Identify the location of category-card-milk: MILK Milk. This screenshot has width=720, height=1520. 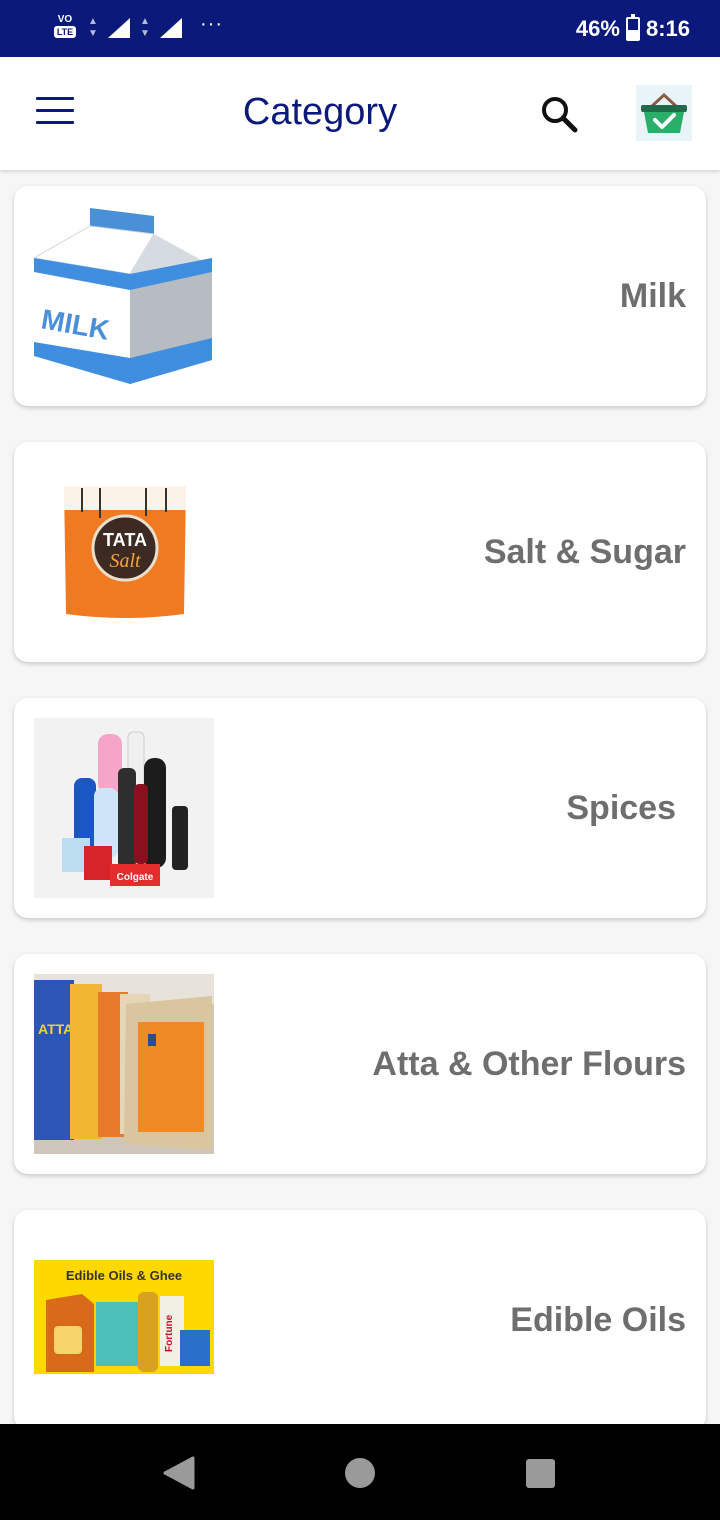
(360, 296).